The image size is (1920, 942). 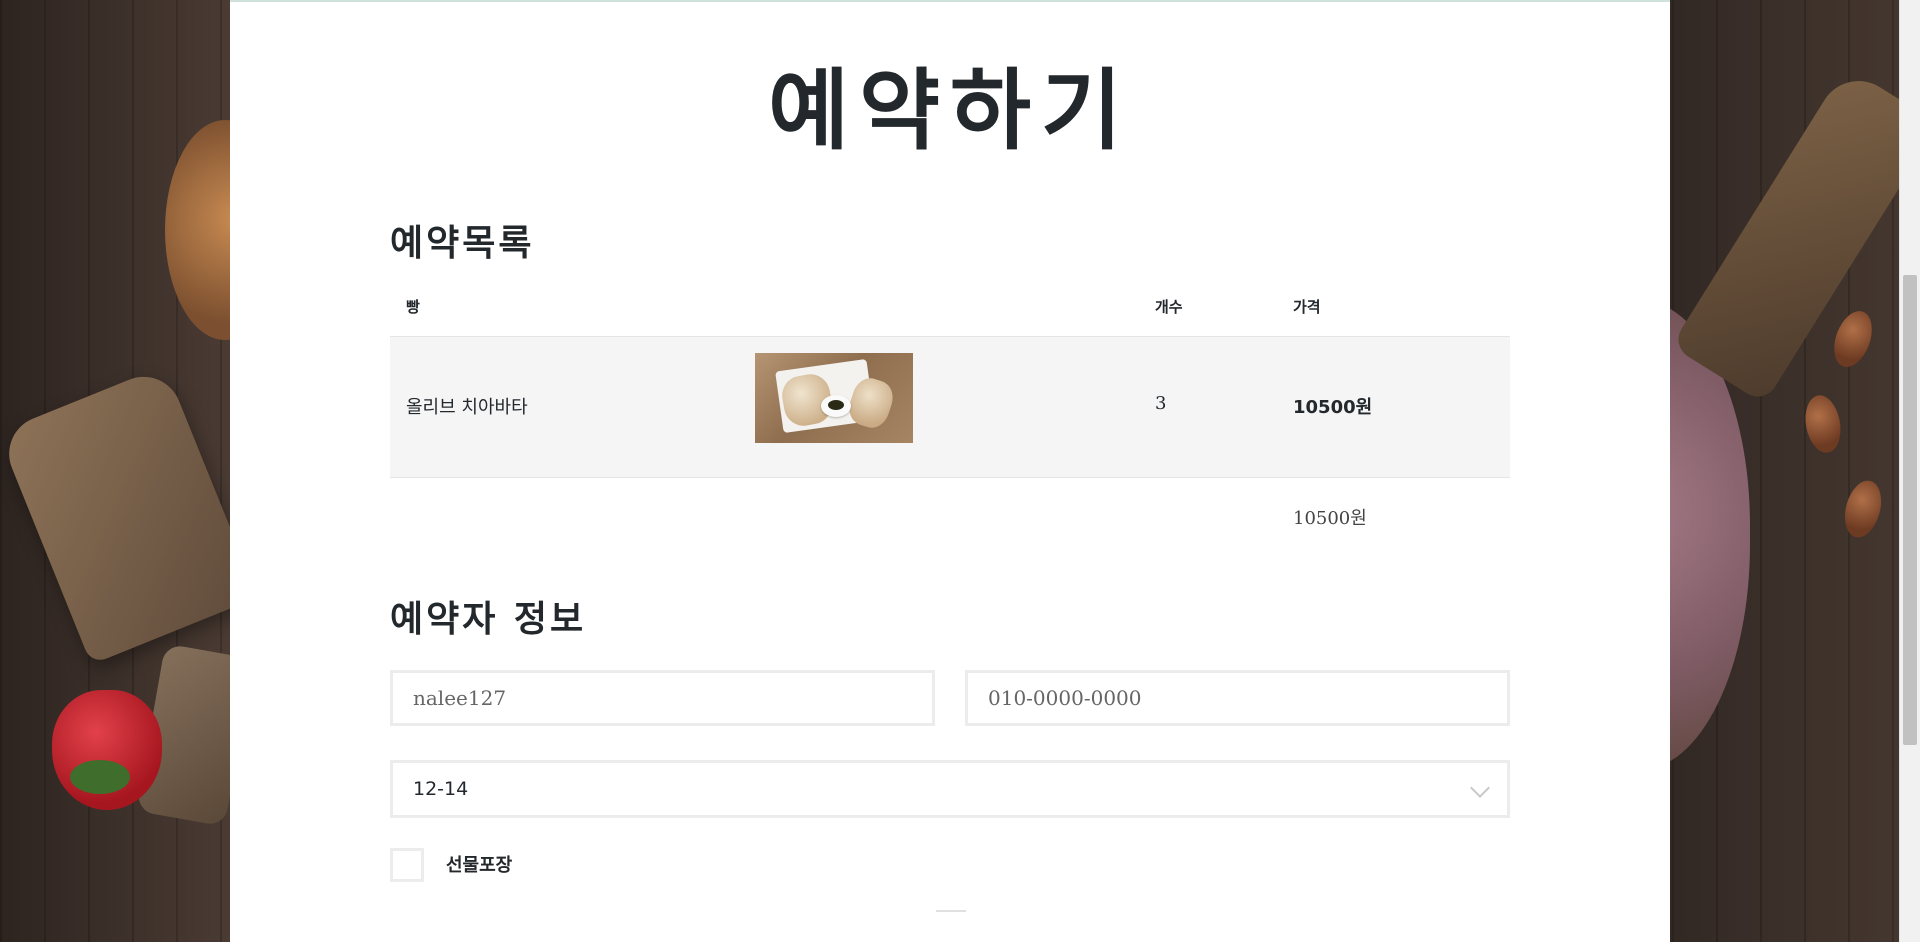 What do you see at coordinates (1169, 307) in the screenshot?
I see `column-header-count: 개수` at bounding box center [1169, 307].